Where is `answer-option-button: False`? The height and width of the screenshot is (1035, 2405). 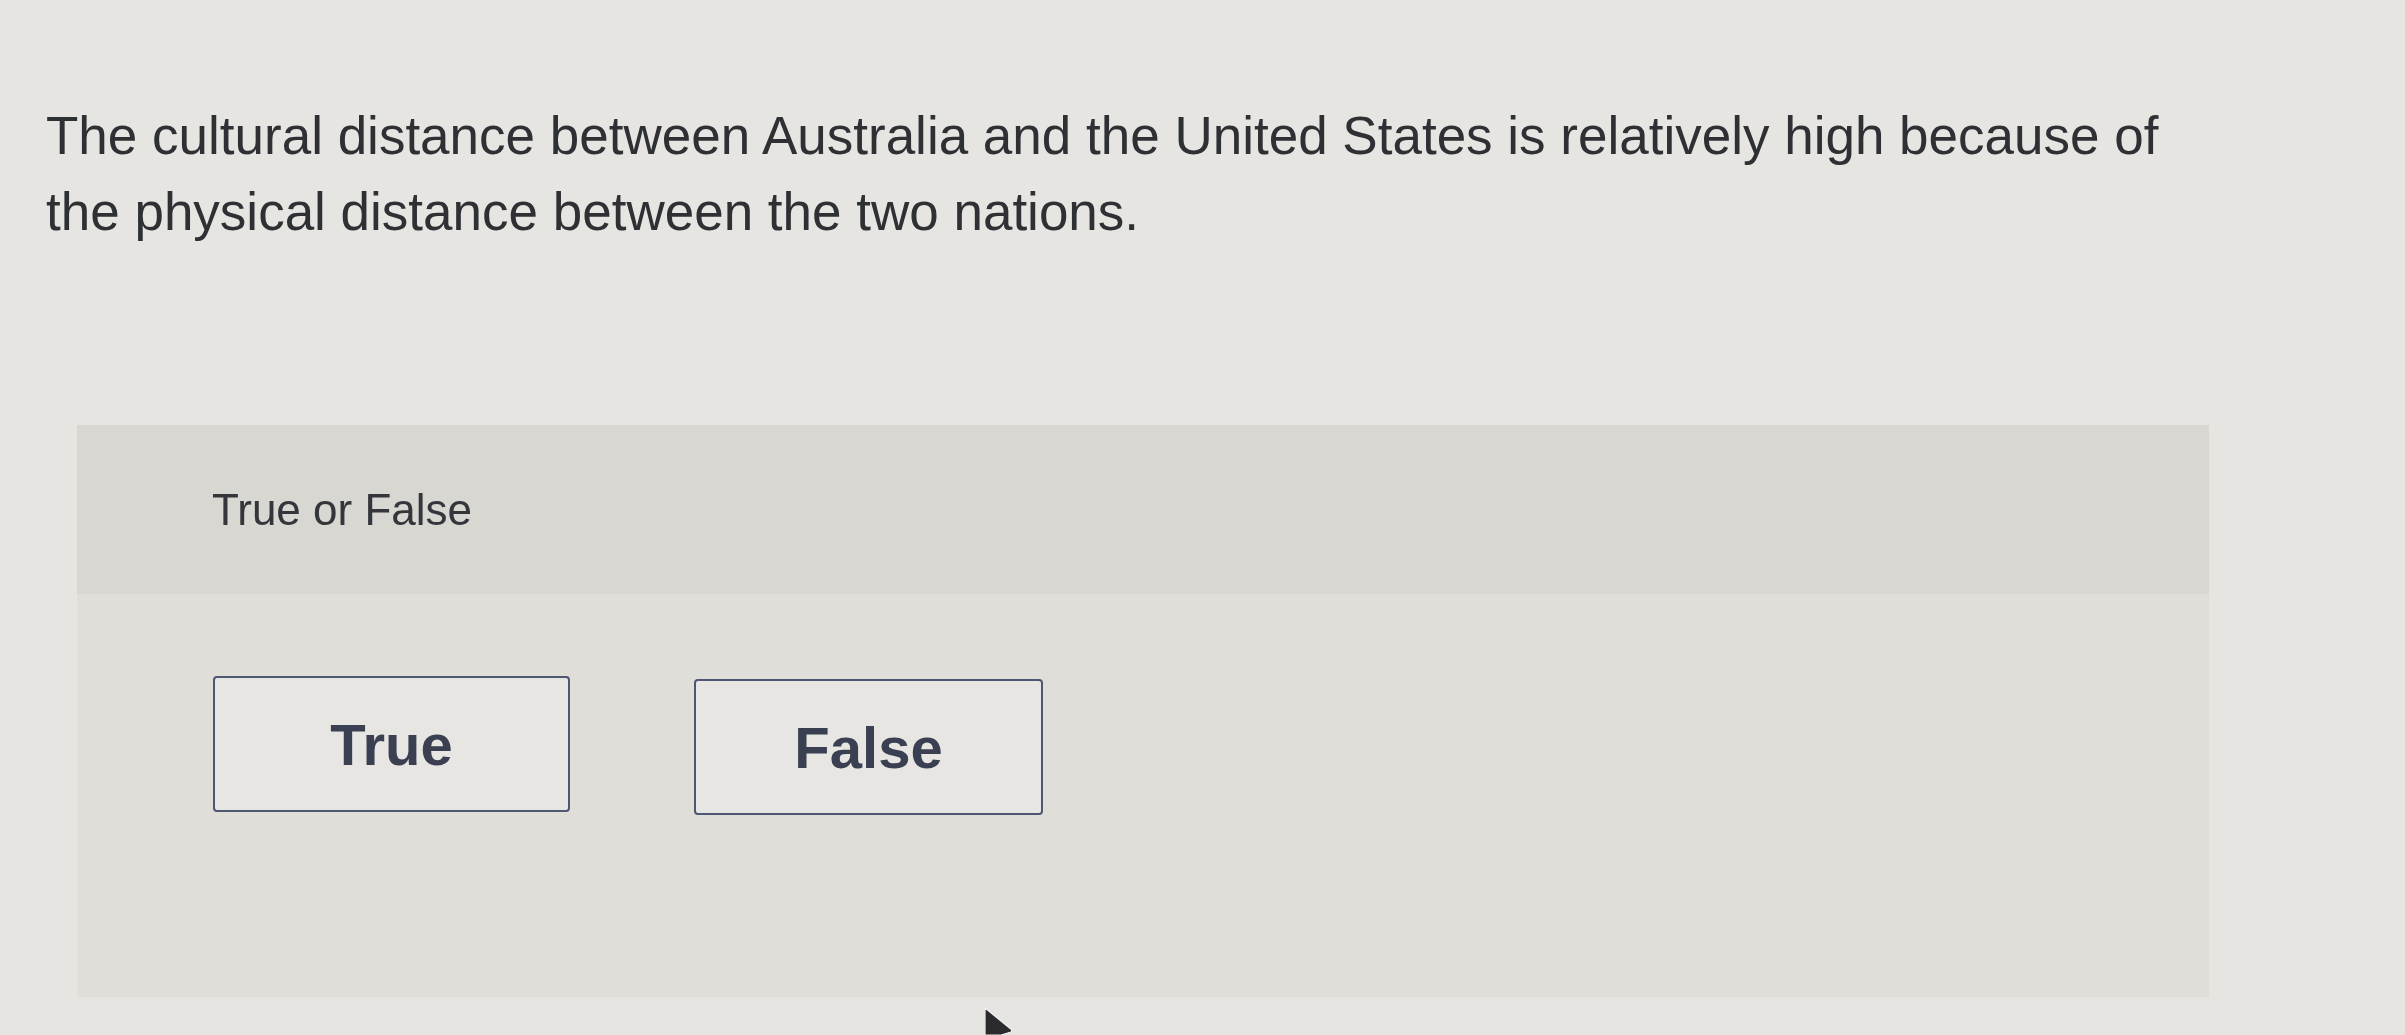 answer-option-button: False is located at coordinates (868, 747).